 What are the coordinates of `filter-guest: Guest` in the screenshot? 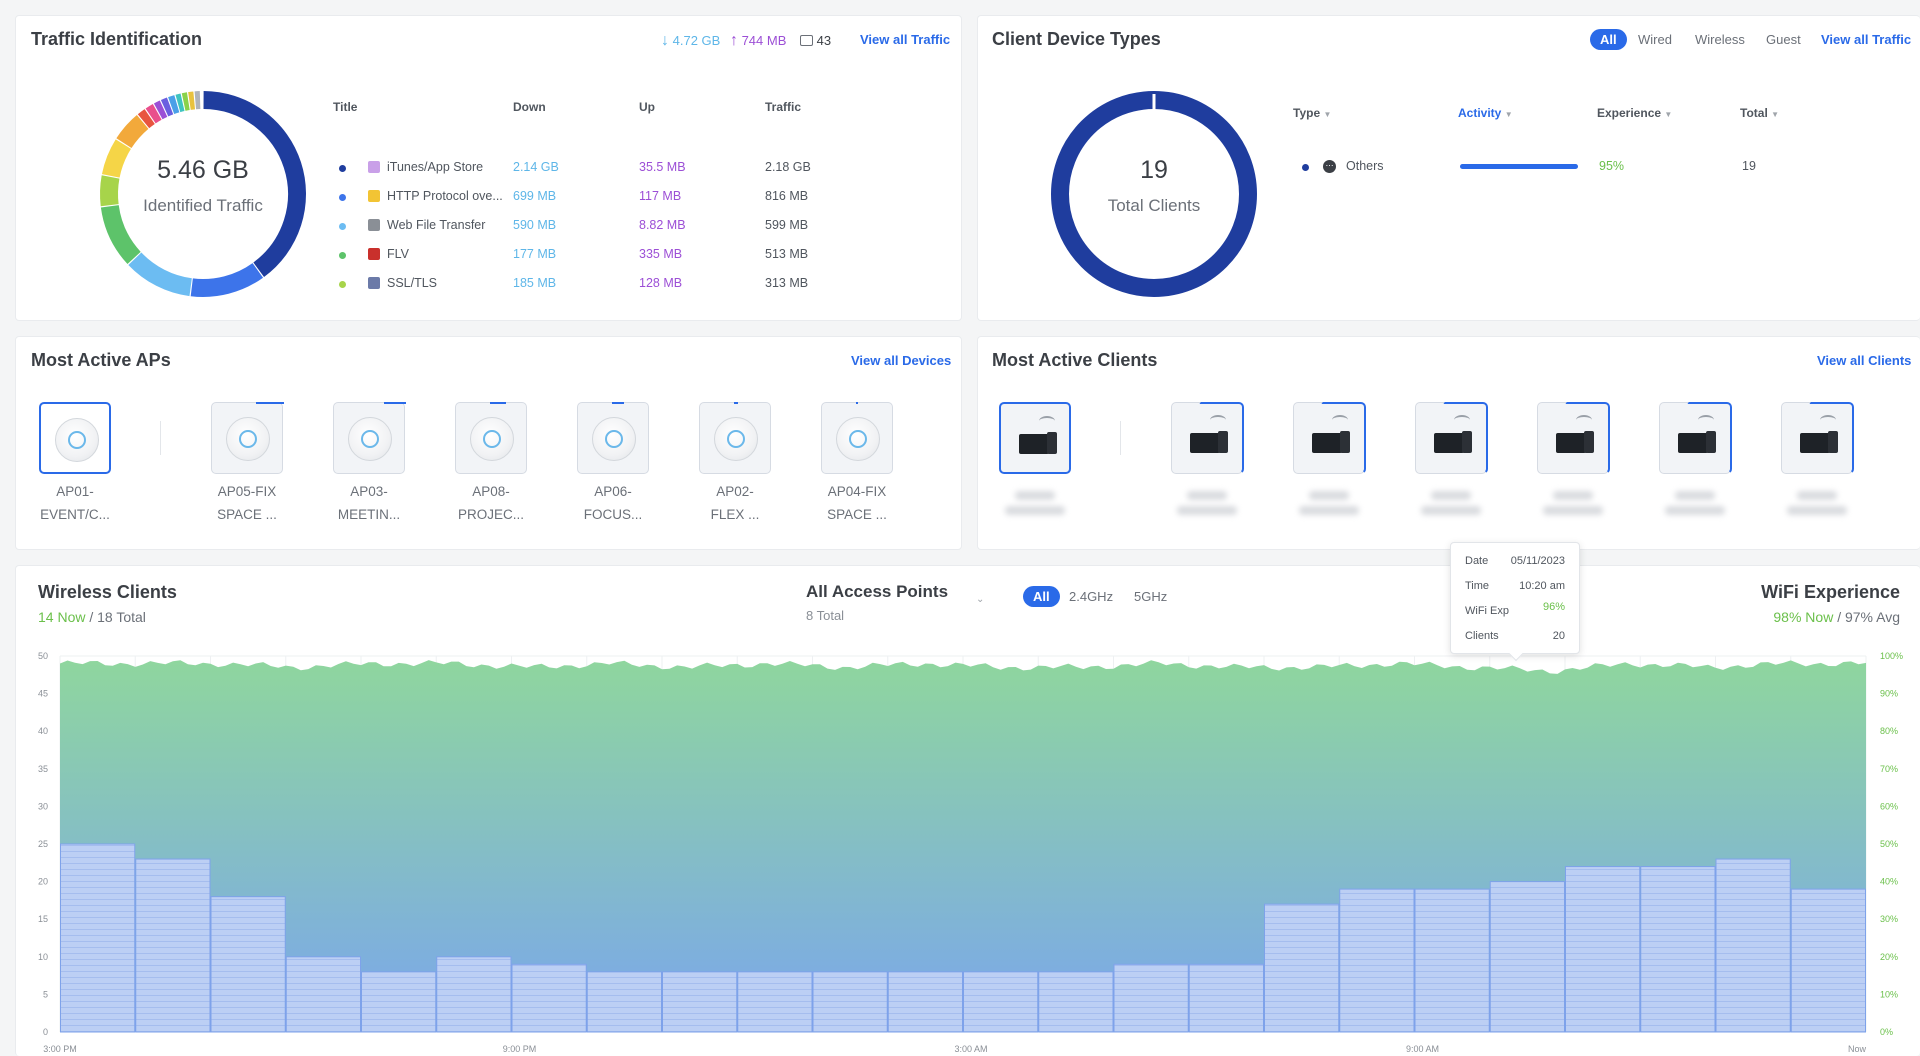 It's located at (1783, 39).